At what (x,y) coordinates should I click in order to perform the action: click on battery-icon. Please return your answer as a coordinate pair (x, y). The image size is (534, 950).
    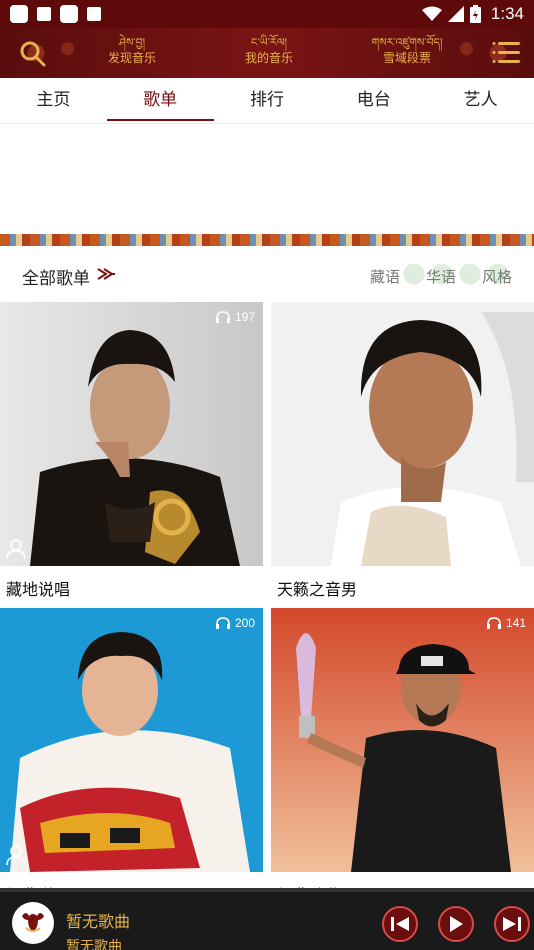
    Looking at the image, I should click on (475, 14).